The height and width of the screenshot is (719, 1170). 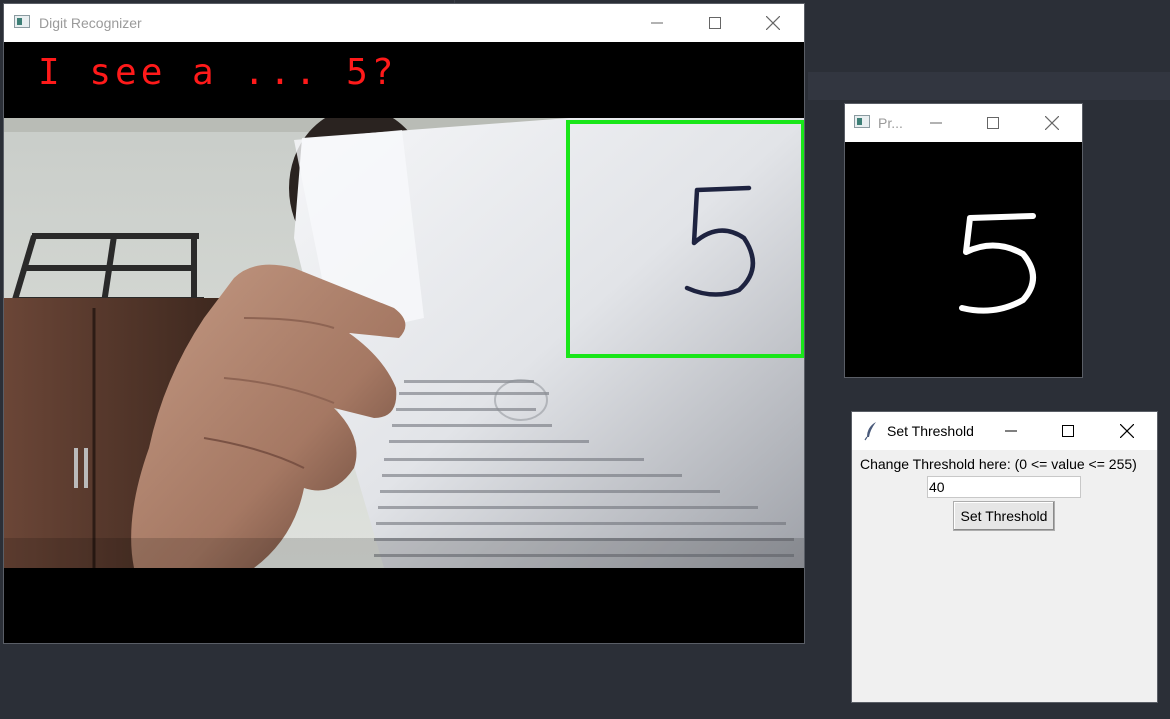 I want to click on set-threshold-button: Set Threshold, so click(x=1004, y=516).